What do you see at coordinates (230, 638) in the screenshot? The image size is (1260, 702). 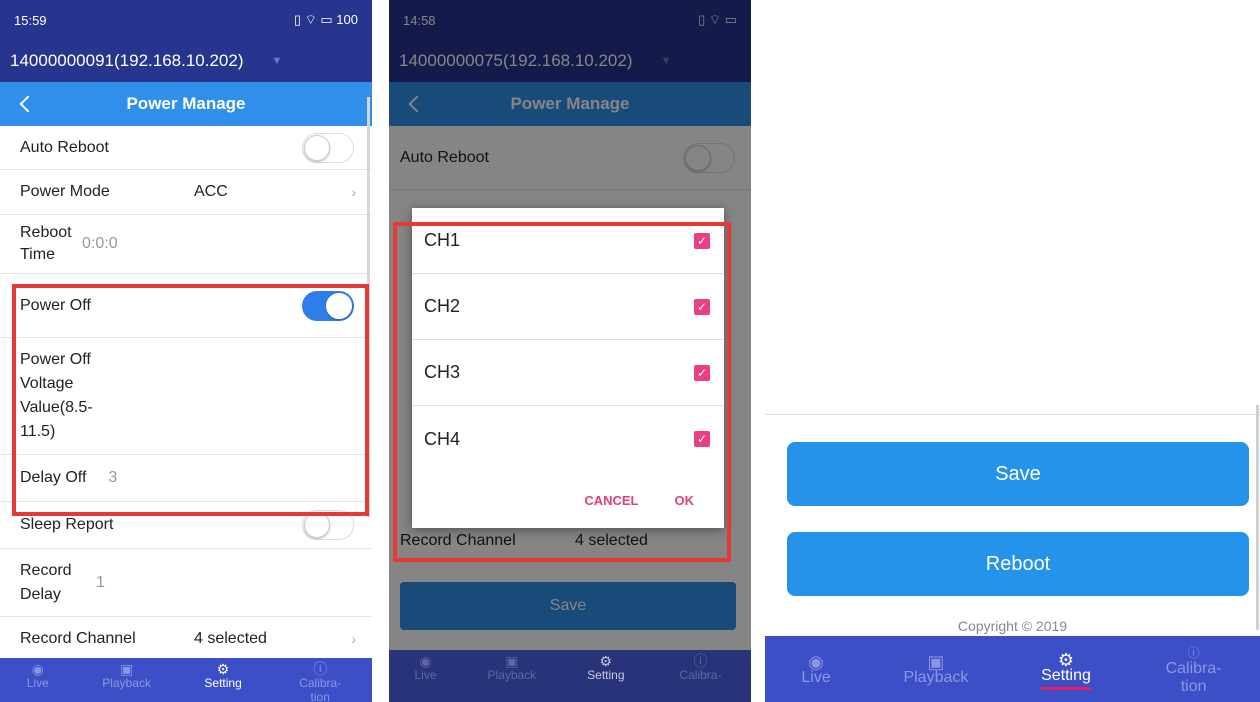 I see `record-channel-value: 4 selected` at bounding box center [230, 638].